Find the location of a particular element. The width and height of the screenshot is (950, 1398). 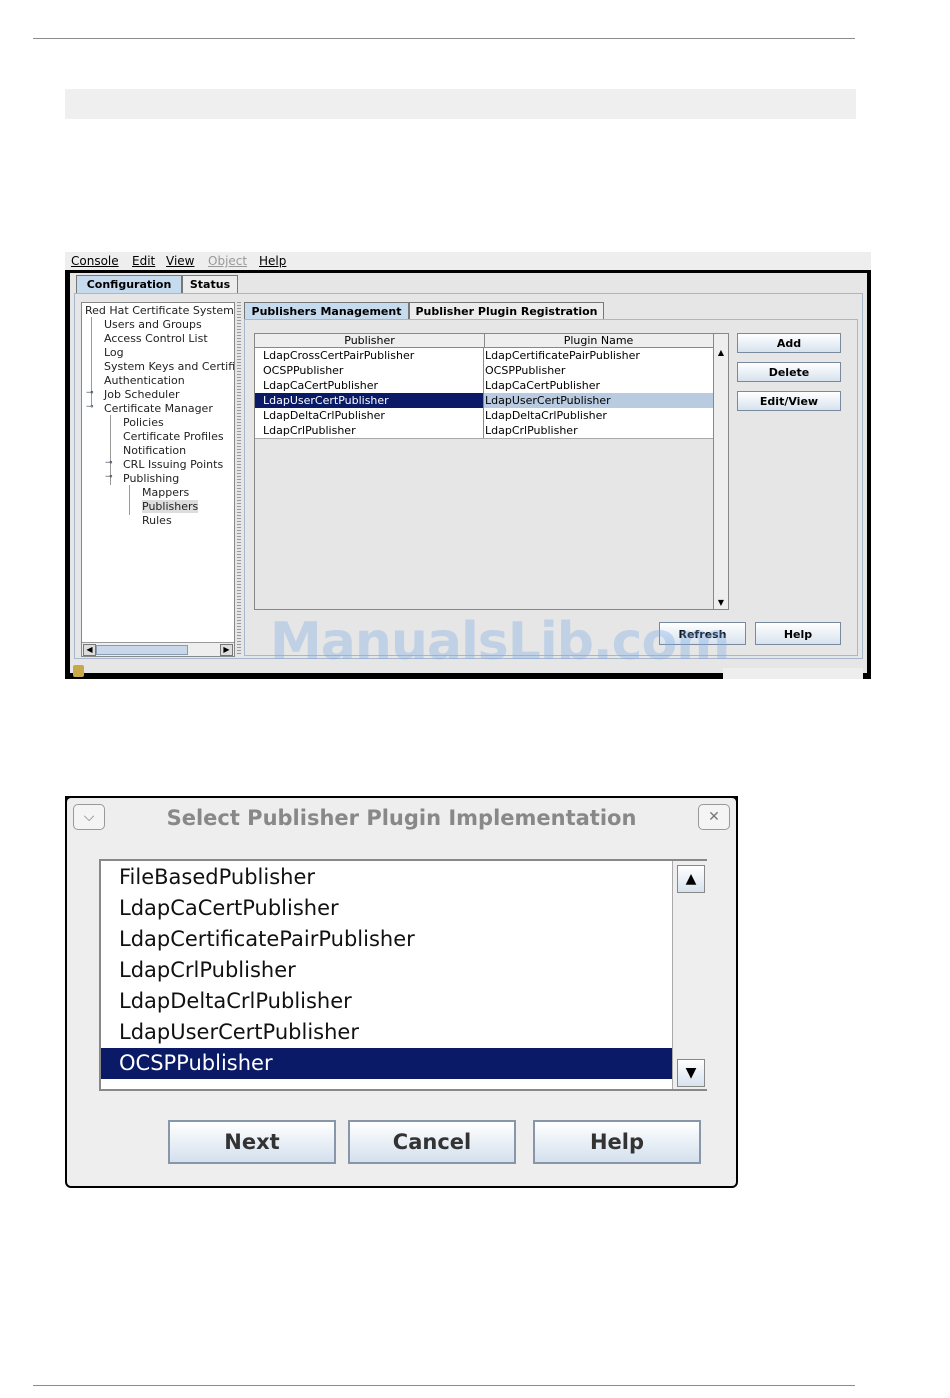

bottom-rule is located at coordinates (444, 1385).